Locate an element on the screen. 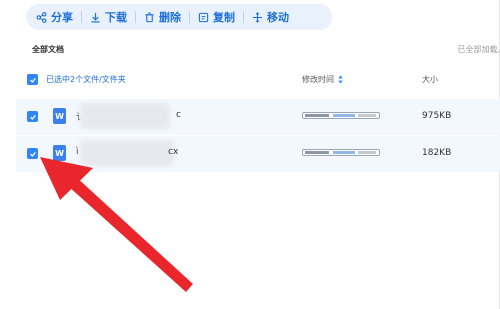 This screenshot has width=500, height=309. col-size-header: 大小 is located at coordinates (430, 79).